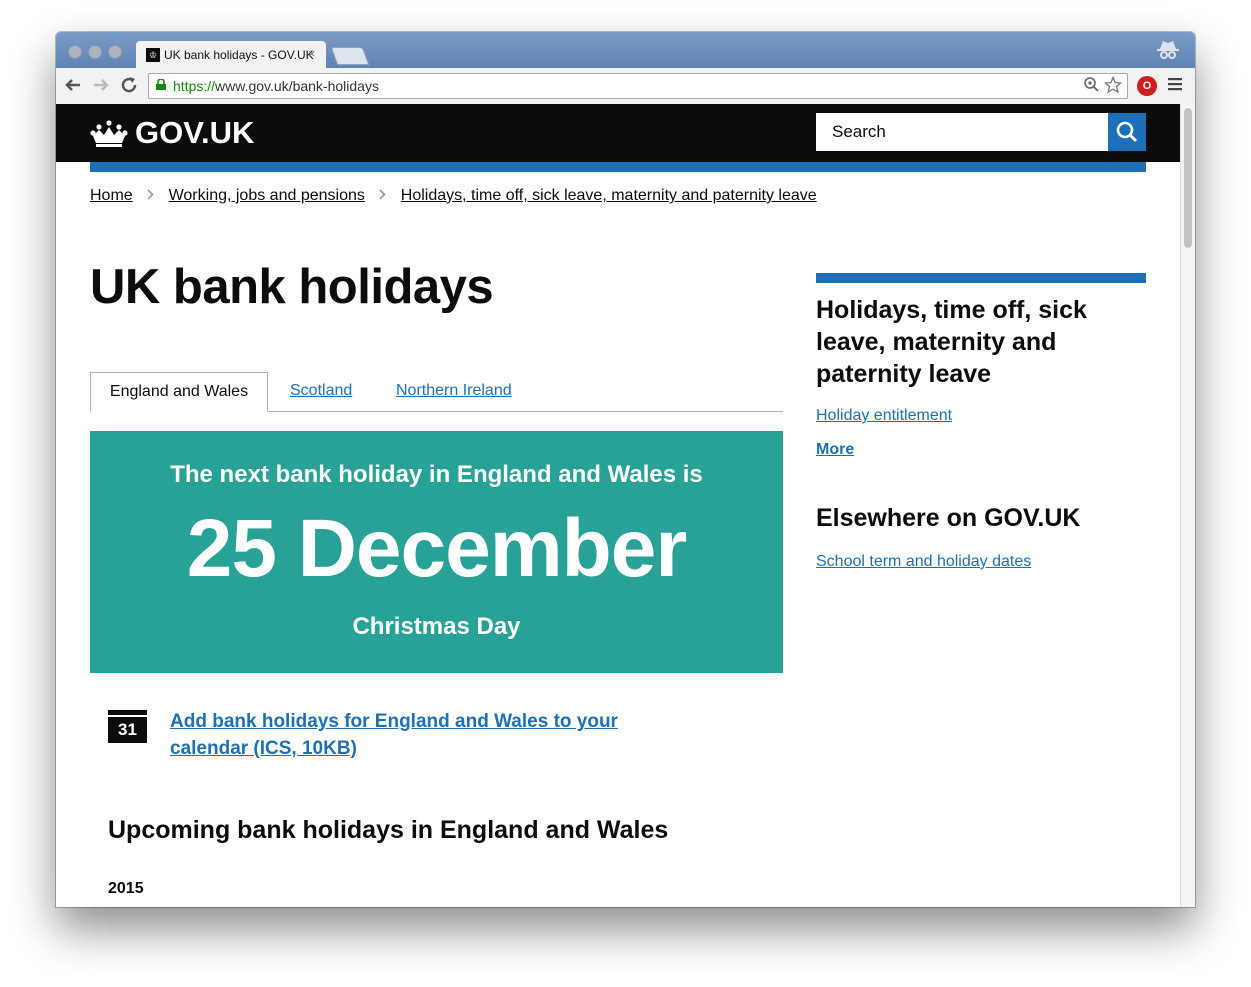 Image resolution: width=1251 pixels, height=987 pixels. What do you see at coordinates (73, 85) in the screenshot?
I see `back-arrow-icon` at bounding box center [73, 85].